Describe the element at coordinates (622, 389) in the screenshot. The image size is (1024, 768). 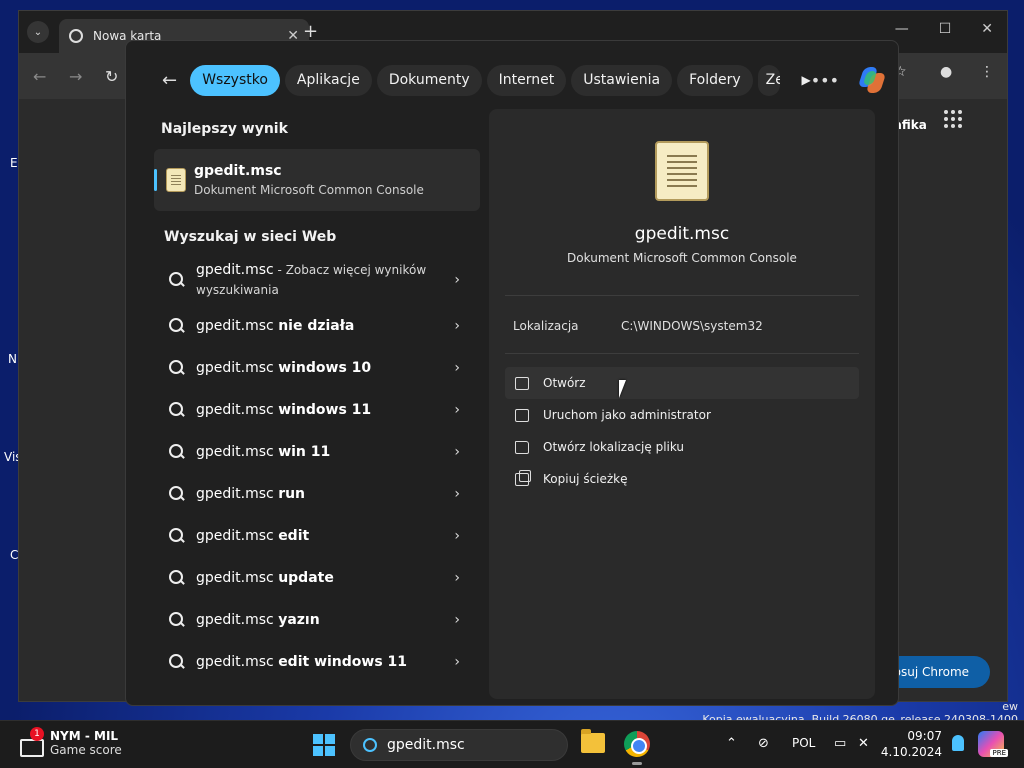
I see `mouse-cursor-icon` at that location.